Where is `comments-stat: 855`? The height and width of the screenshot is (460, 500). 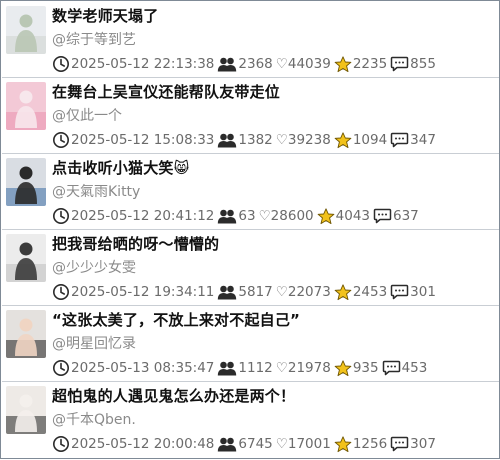 comments-stat: 855 is located at coordinates (413, 64).